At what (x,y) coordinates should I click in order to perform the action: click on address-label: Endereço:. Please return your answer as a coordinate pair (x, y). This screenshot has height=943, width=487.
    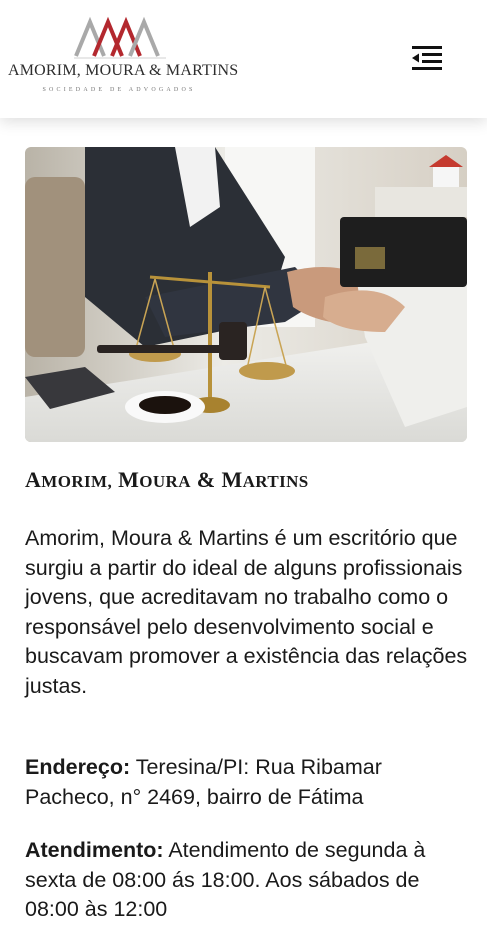
    Looking at the image, I should click on (78, 767).